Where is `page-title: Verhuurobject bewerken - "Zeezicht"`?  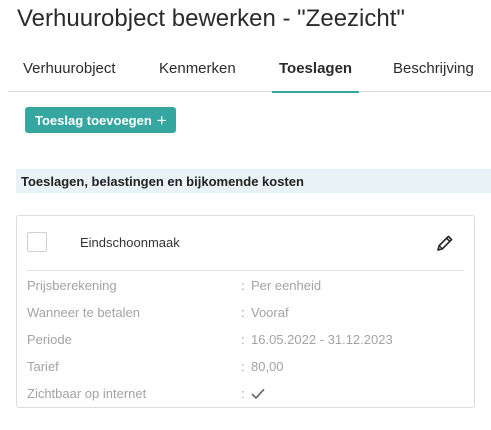
page-title: Verhuurobject bewerken - "Zeezicht" is located at coordinates (211, 18).